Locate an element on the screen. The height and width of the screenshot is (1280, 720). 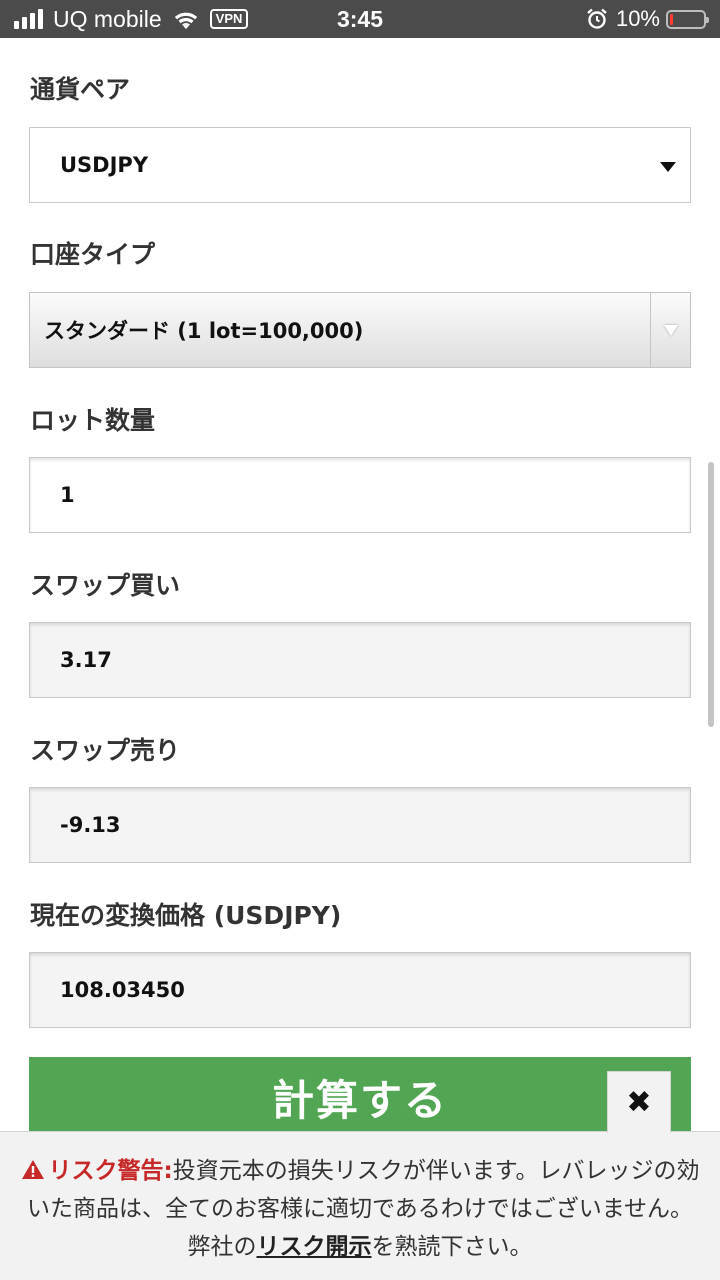
wifi-icon is located at coordinates (185, 20).